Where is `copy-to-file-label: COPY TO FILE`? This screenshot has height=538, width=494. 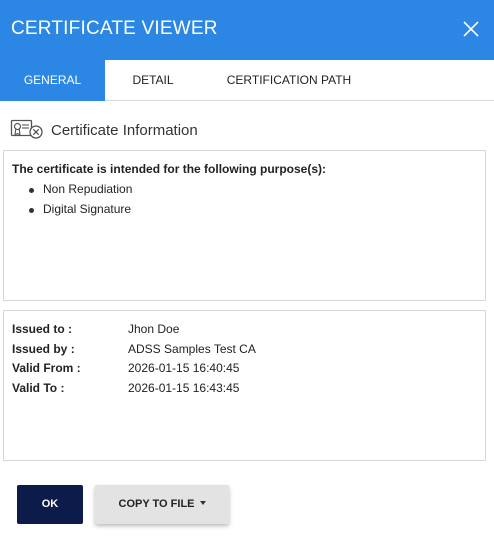
copy-to-file-label: COPY TO FILE is located at coordinates (156, 504).